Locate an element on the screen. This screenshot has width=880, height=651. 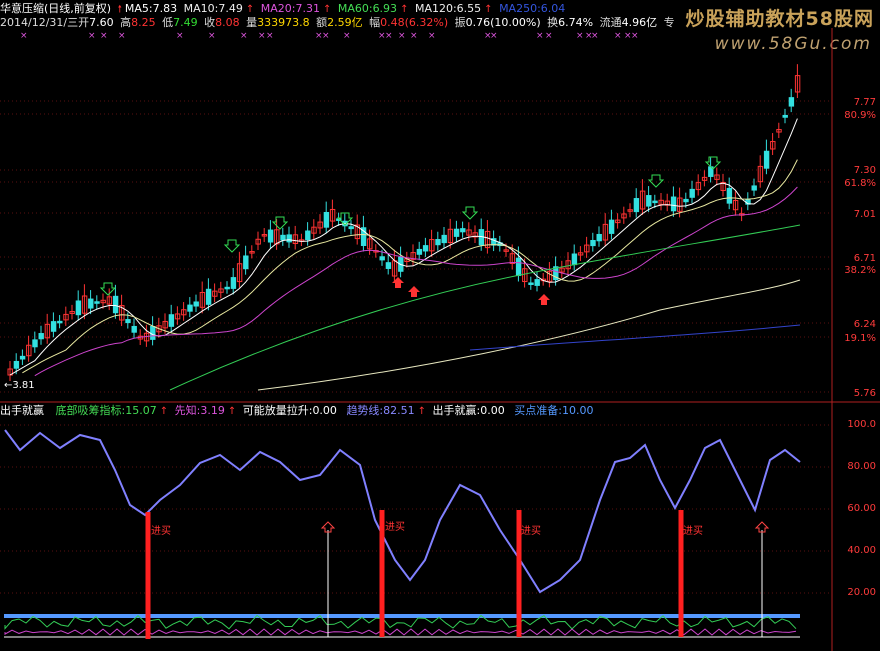
bottom-value: 15.07 is located at coordinates (141, 410).